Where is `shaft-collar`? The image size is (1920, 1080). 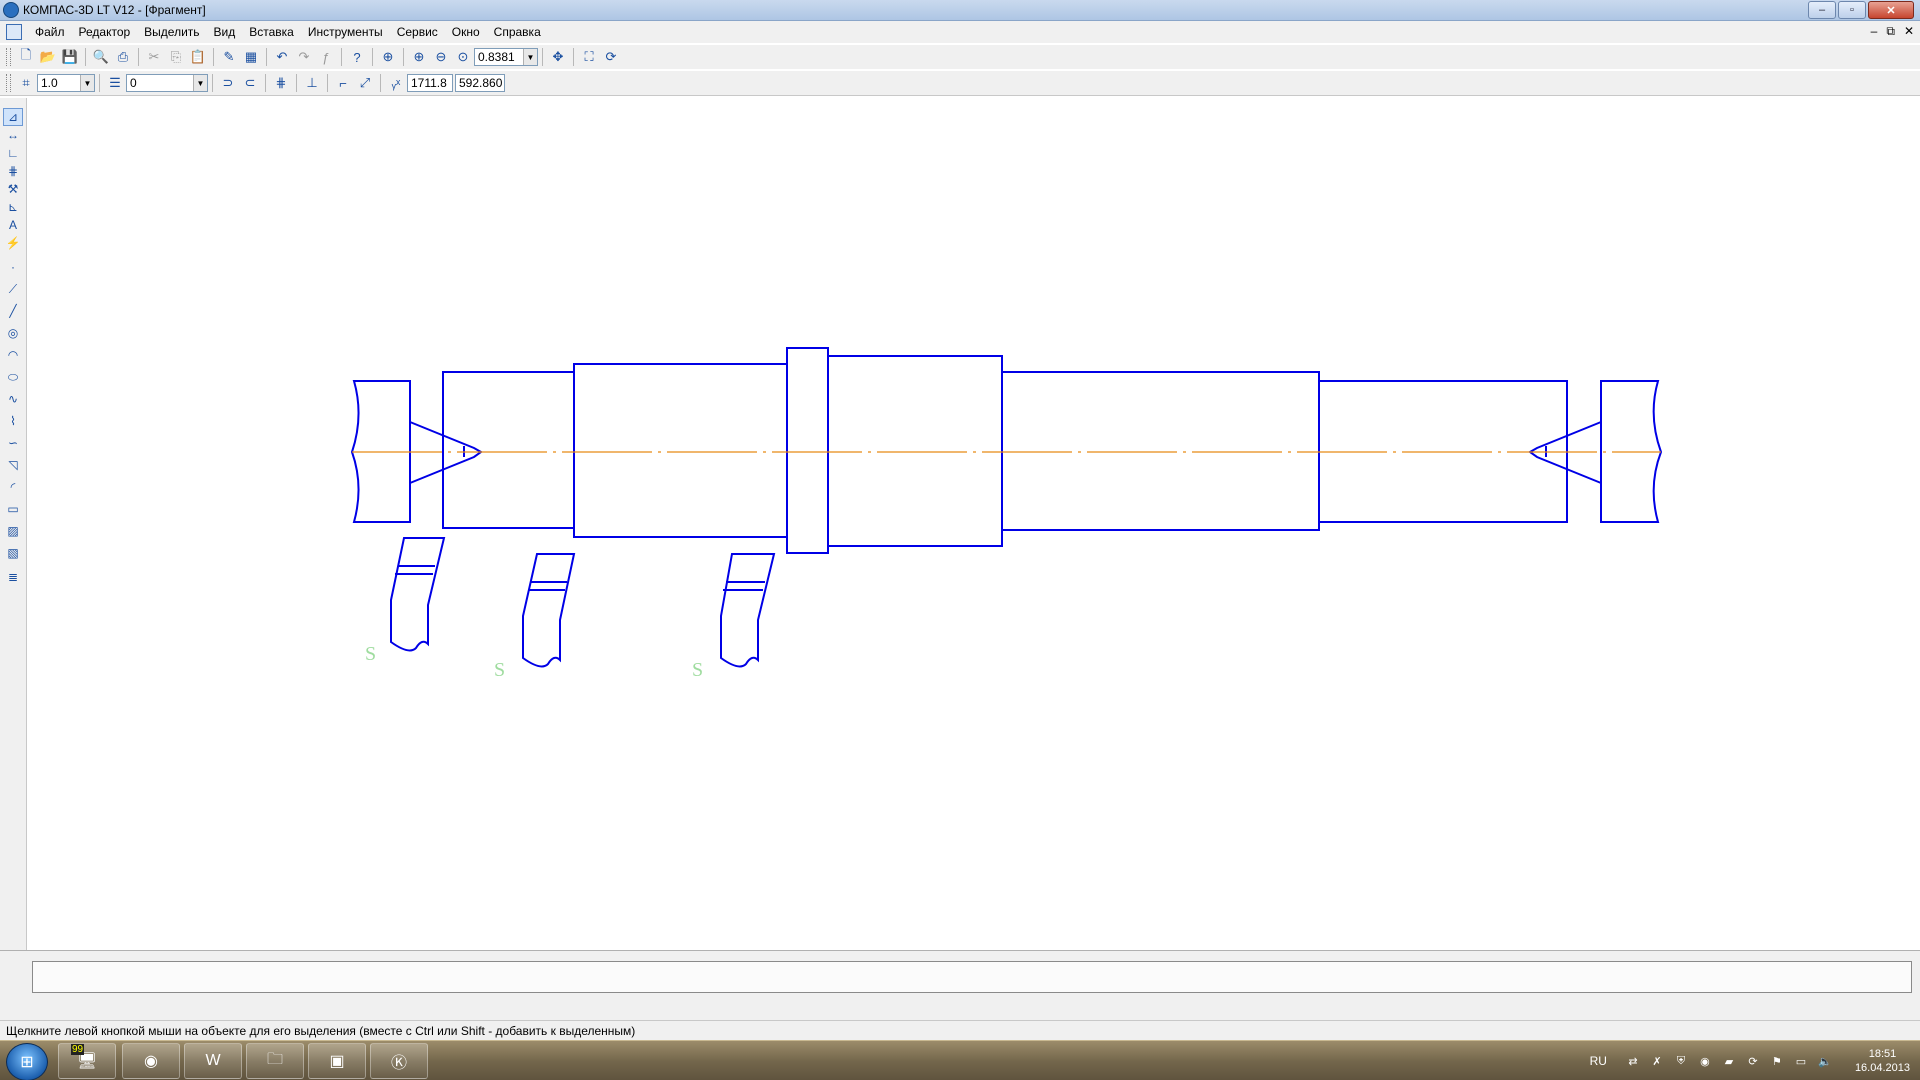 shaft-collar is located at coordinates (807, 450).